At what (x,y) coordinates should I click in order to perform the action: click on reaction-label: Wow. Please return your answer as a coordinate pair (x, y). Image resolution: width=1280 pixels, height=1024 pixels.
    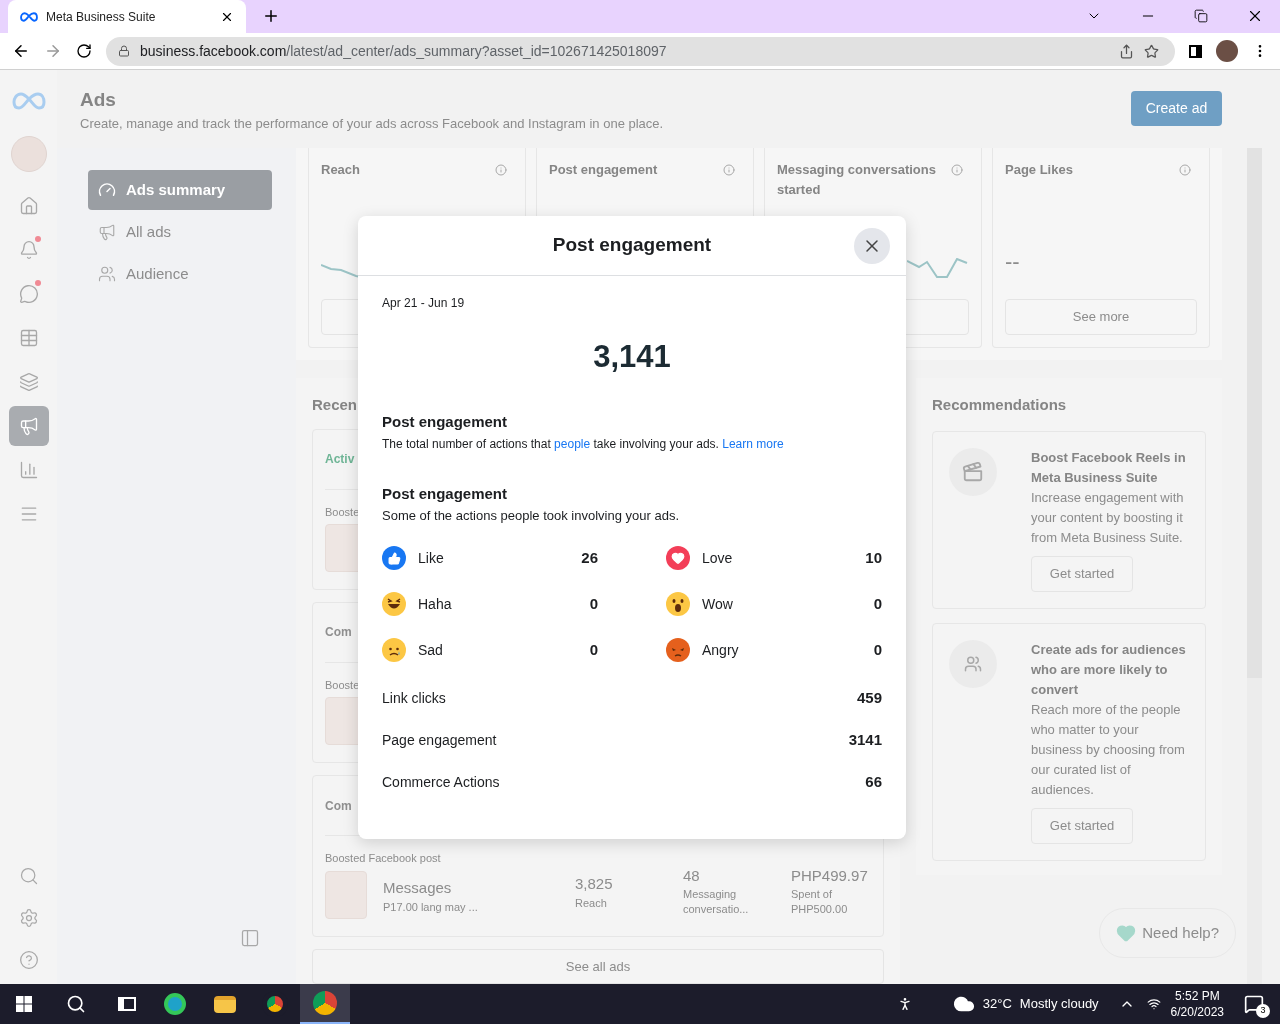
    Looking at the image, I should click on (718, 604).